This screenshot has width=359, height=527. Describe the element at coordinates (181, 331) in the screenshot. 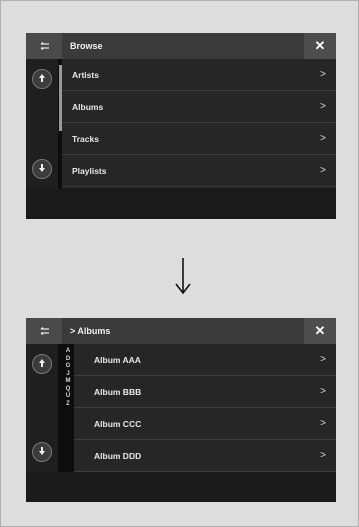

I see `title-bar: > Albums ✕` at that location.